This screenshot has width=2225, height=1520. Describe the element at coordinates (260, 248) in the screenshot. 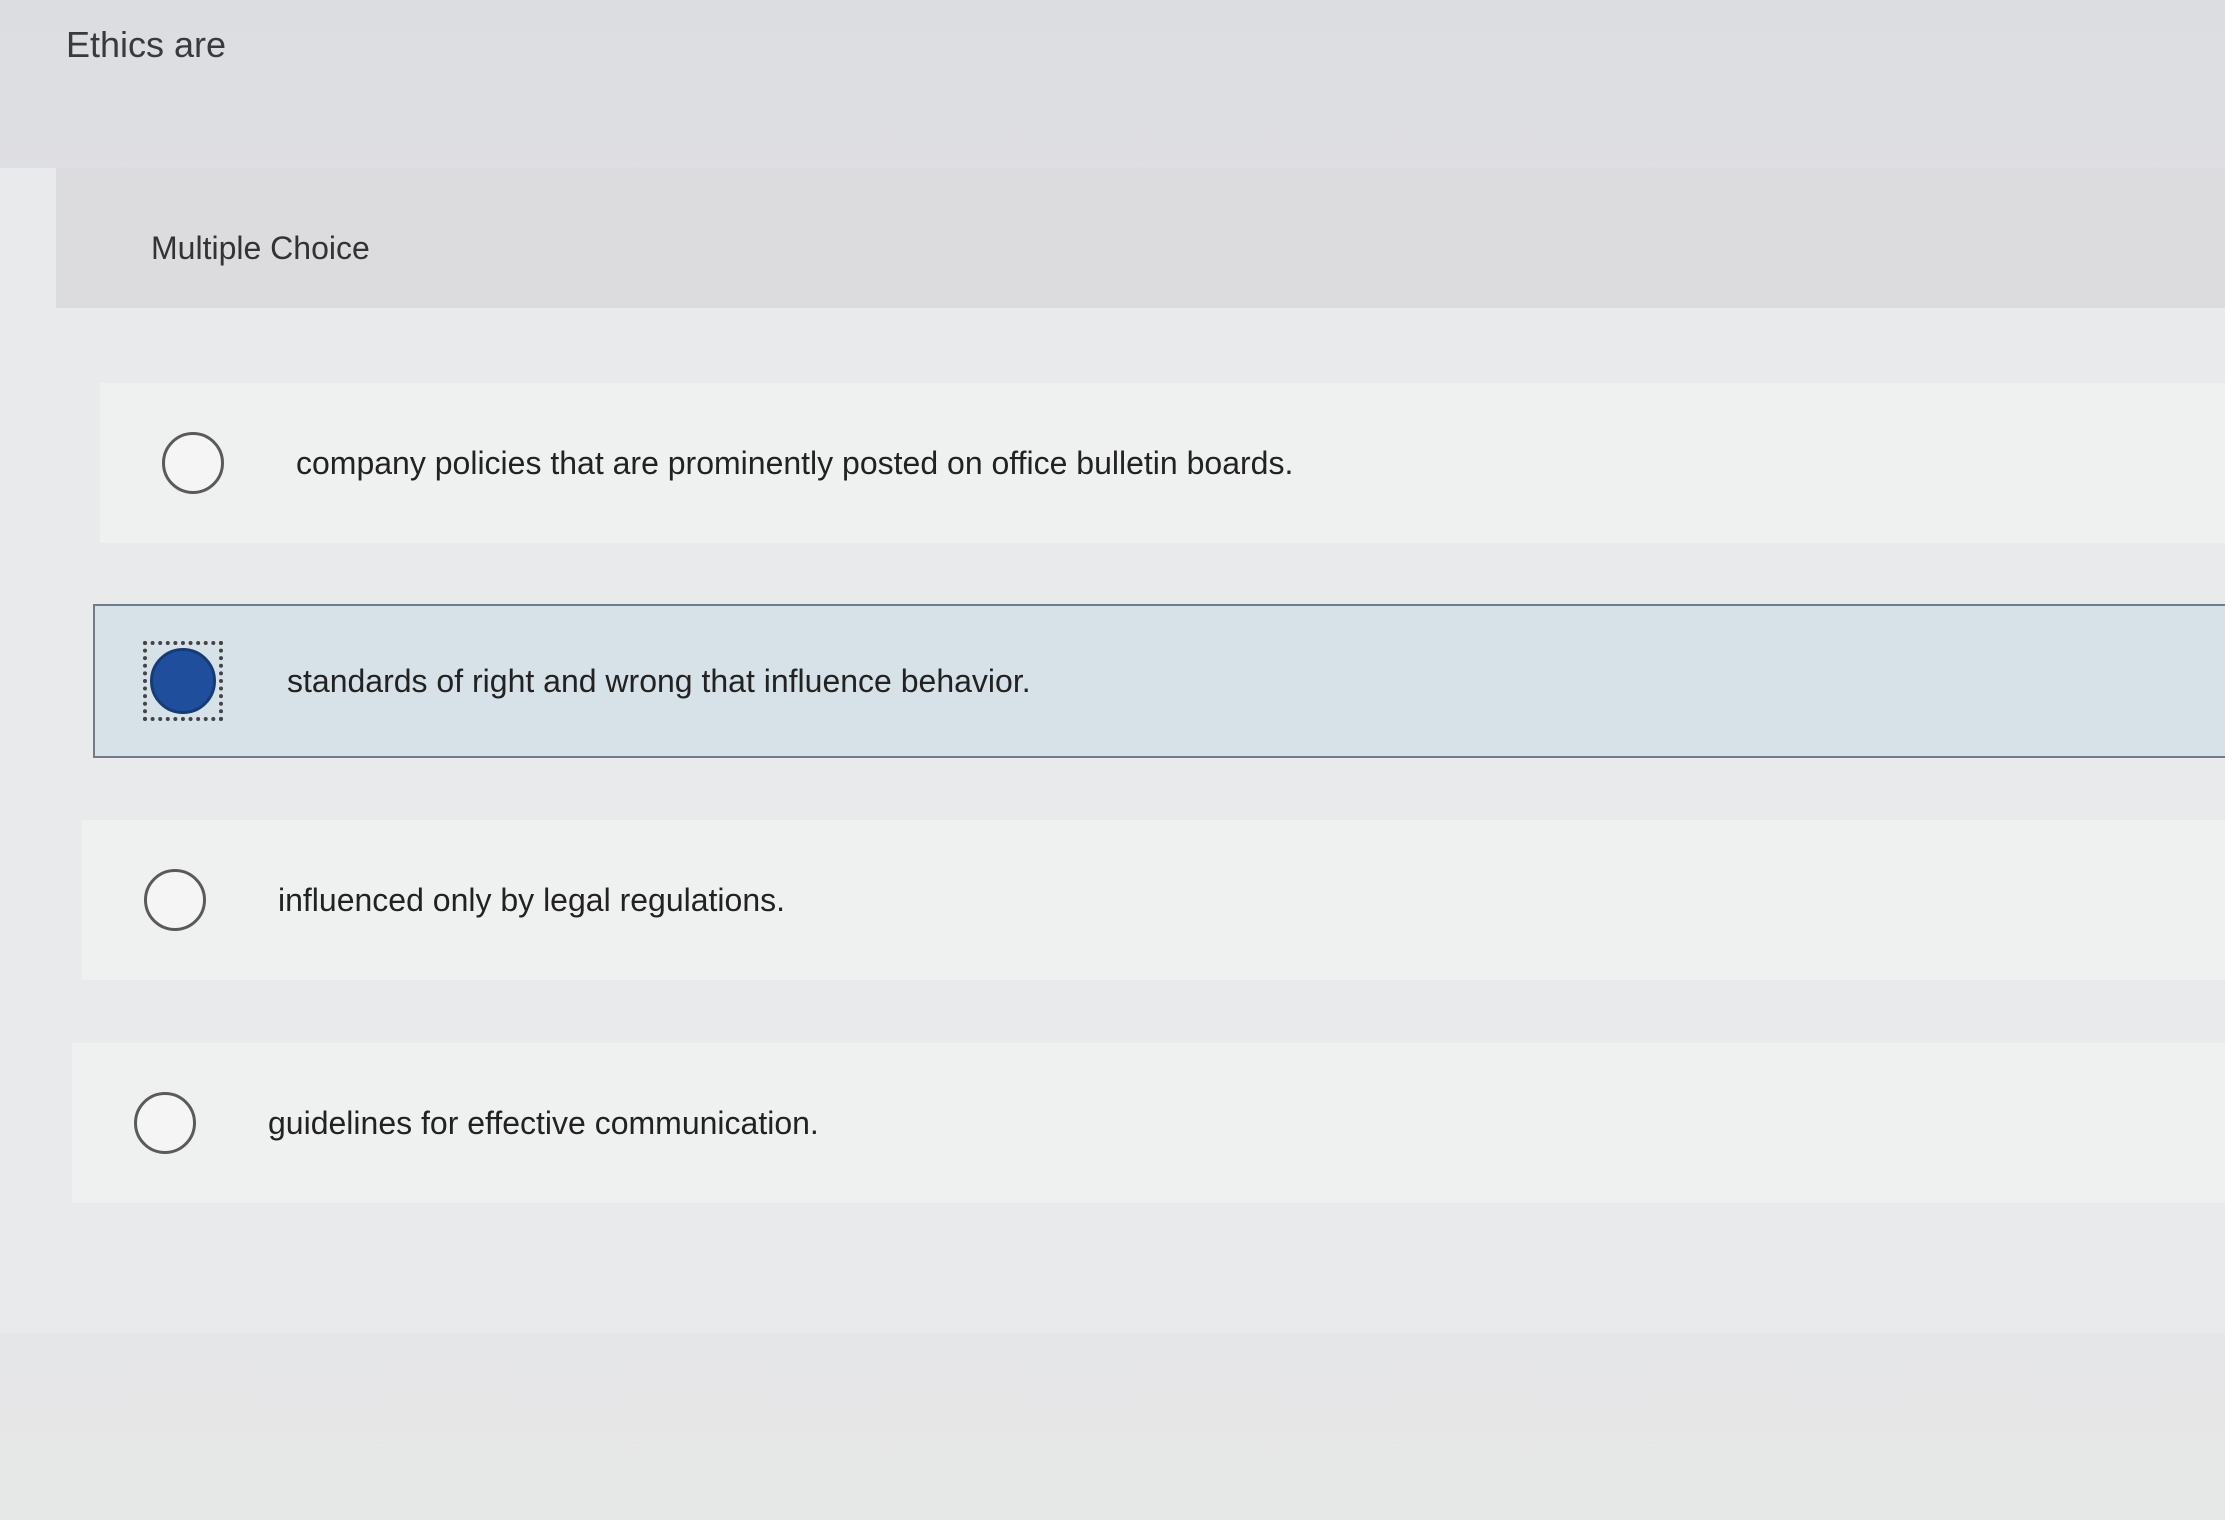

I see `panel-title: Multiple Choice` at that location.